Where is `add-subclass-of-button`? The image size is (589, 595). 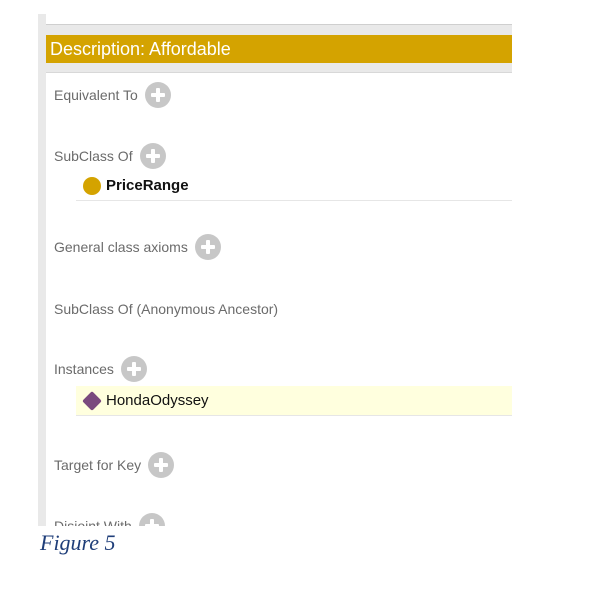
add-subclass-of-button is located at coordinates (152, 156).